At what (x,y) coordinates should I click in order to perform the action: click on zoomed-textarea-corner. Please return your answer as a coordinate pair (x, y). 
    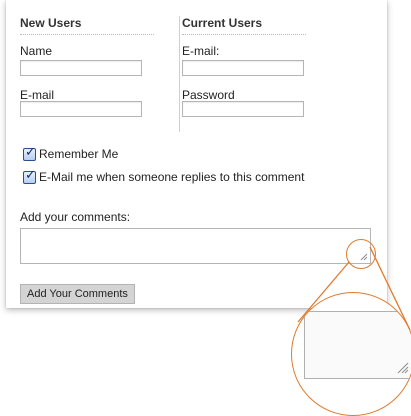
    Looking at the image, I should click on (357, 345).